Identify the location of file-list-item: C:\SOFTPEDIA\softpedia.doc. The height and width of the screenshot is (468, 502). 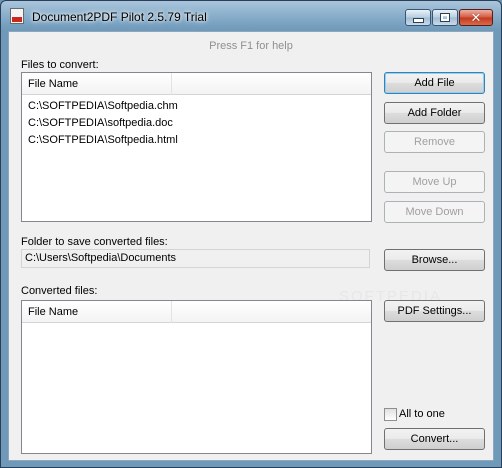
(196, 123).